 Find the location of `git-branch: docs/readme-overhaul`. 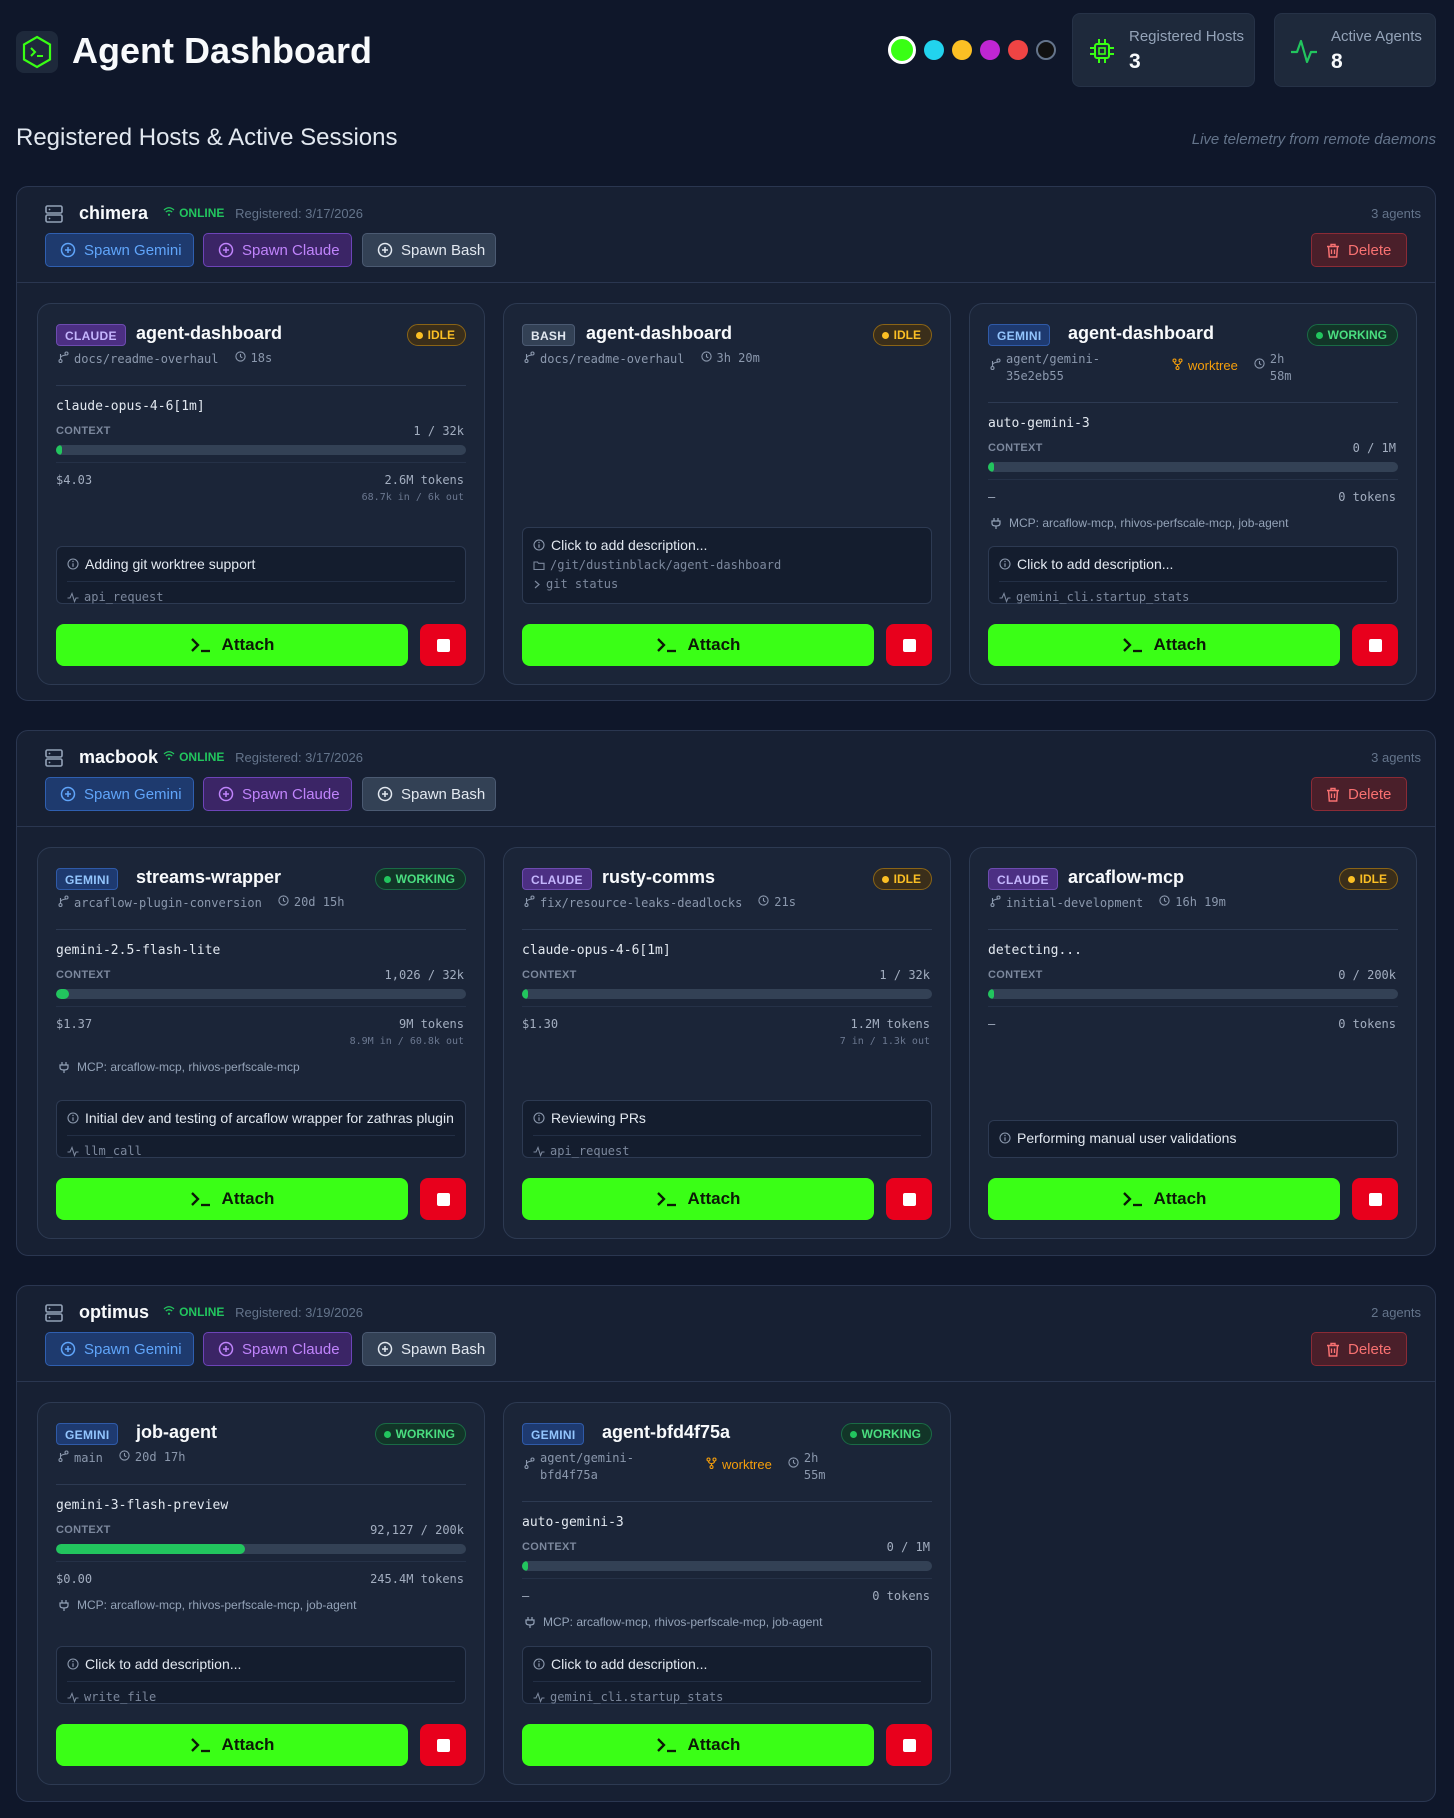

git-branch: docs/readme-overhaul is located at coordinates (604, 358).